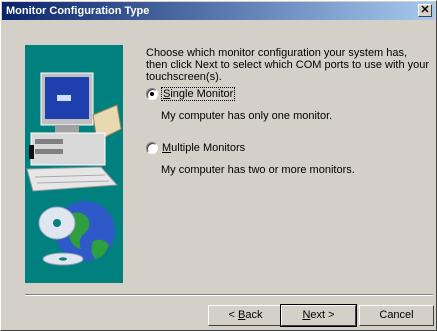  What do you see at coordinates (74, 132) in the screenshot?
I see `computer-icon` at bounding box center [74, 132].